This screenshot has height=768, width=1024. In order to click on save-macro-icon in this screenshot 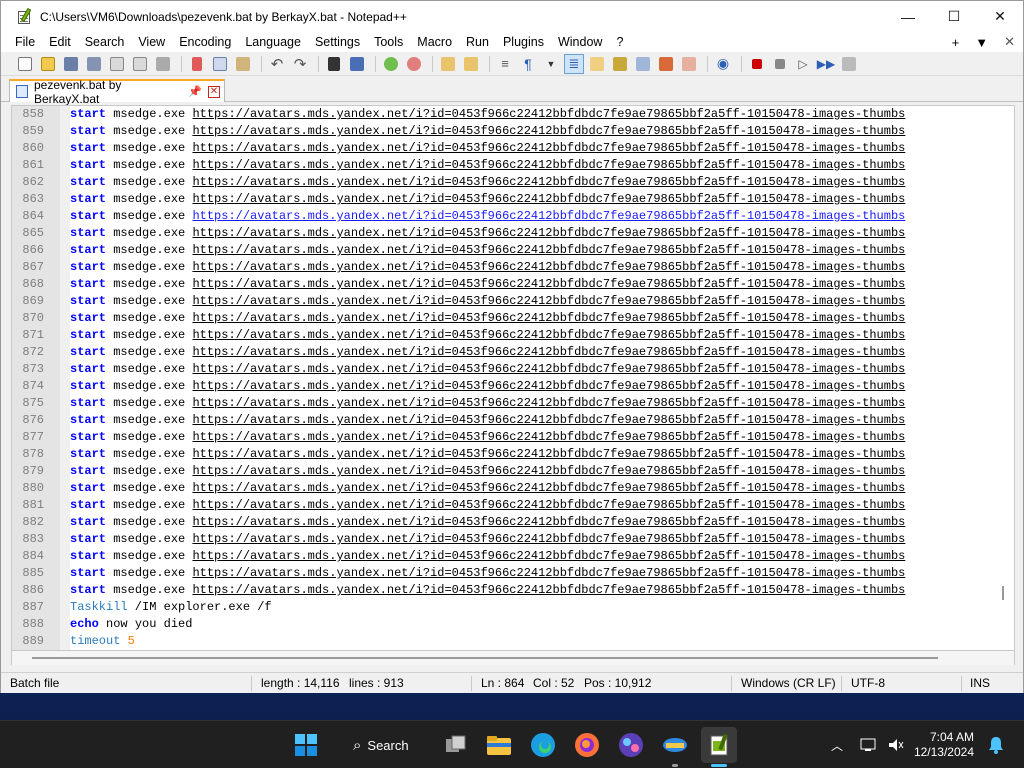, I will do `click(849, 64)`.